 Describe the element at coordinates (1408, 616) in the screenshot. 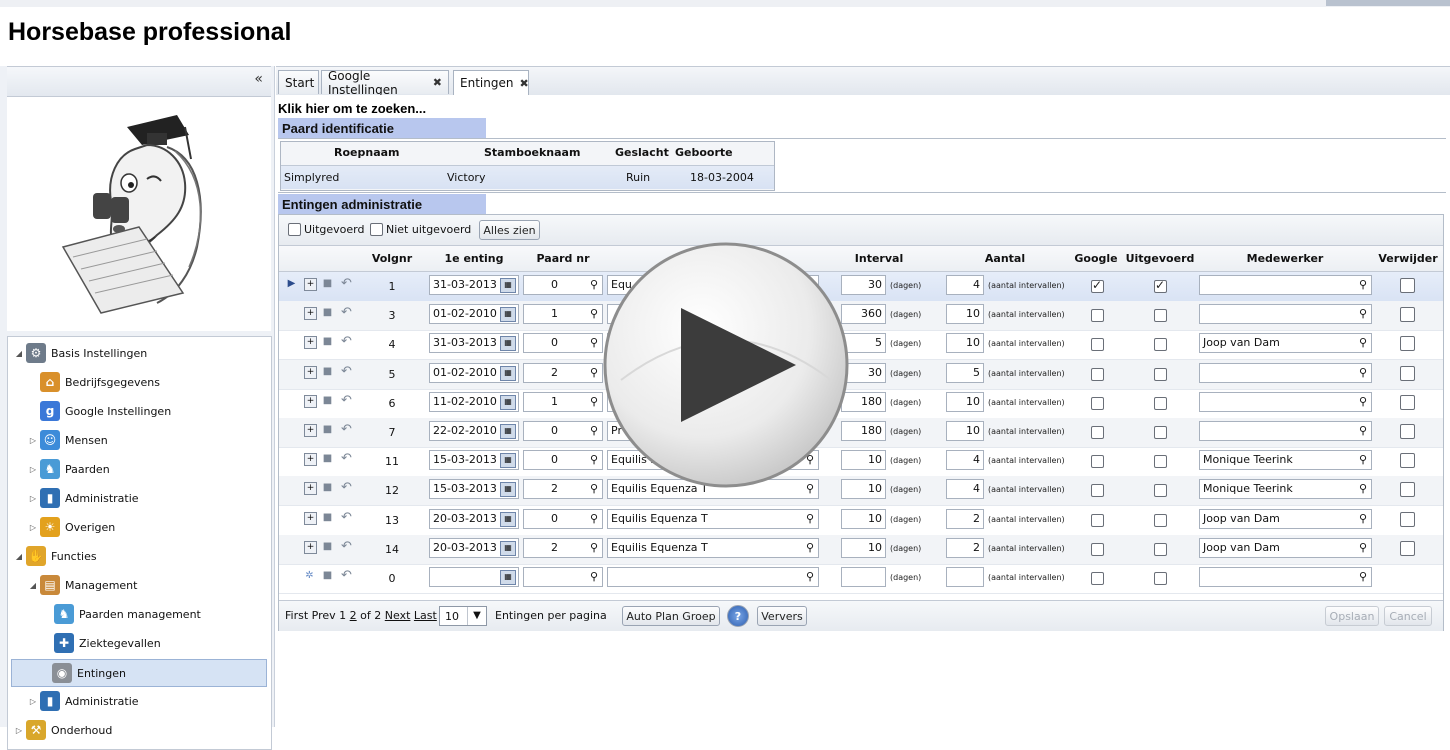

I see `cancel-button: Cancel` at that location.